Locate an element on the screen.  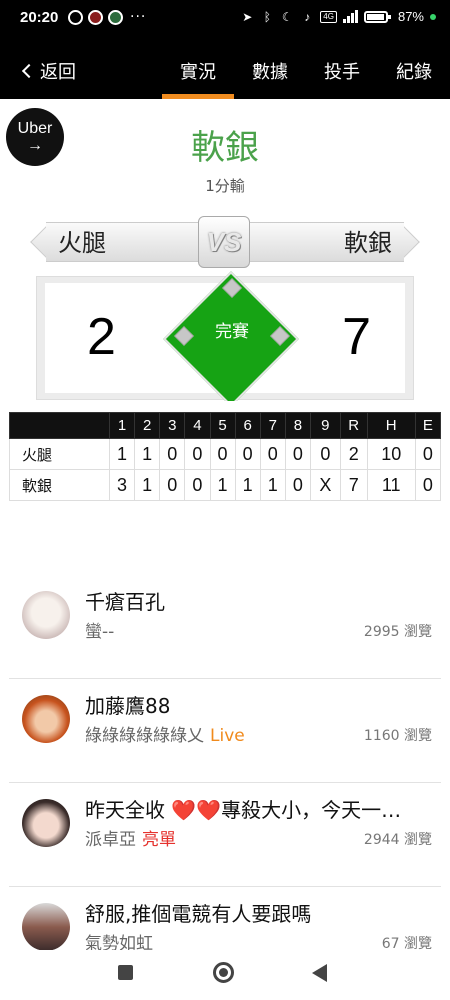
system-nav-bar is located at coordinates (225, 975).